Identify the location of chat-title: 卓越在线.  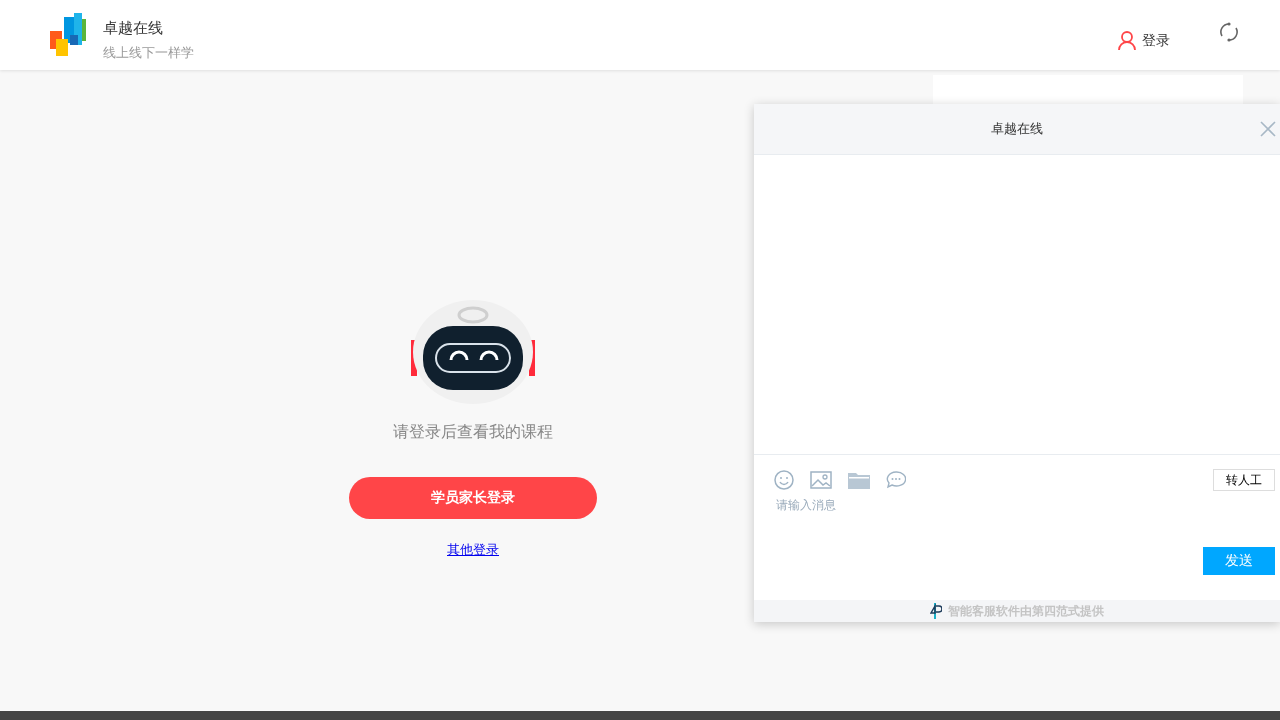
(1017, 129).